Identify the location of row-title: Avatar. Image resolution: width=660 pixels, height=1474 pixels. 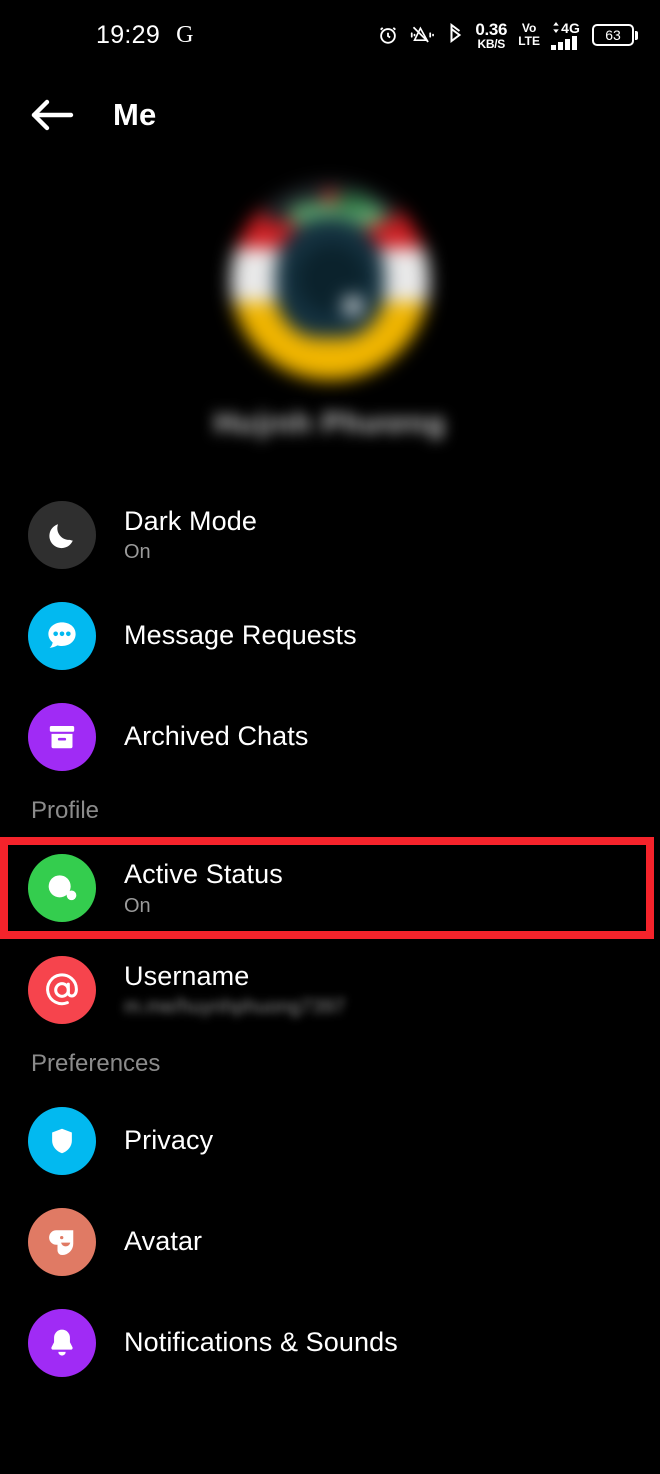
(163, 1240).